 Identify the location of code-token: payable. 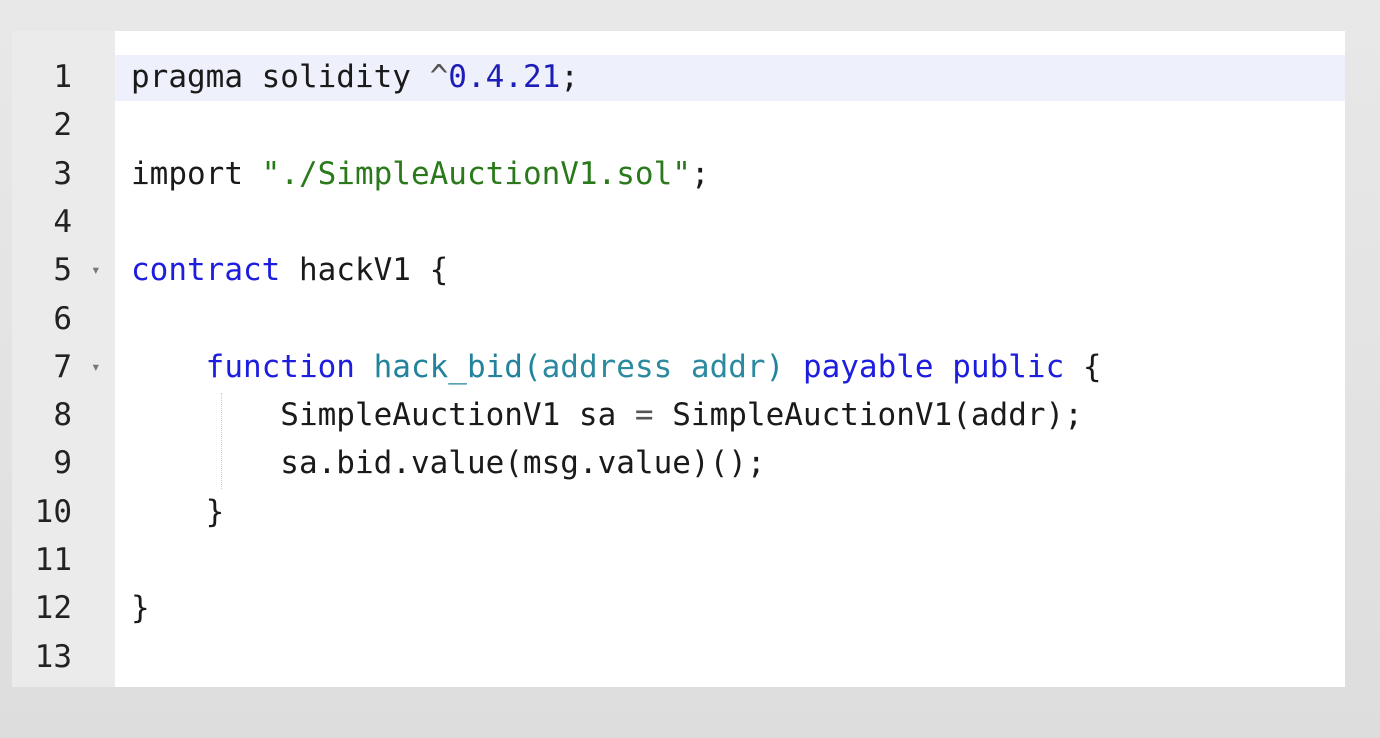
(868, 366).